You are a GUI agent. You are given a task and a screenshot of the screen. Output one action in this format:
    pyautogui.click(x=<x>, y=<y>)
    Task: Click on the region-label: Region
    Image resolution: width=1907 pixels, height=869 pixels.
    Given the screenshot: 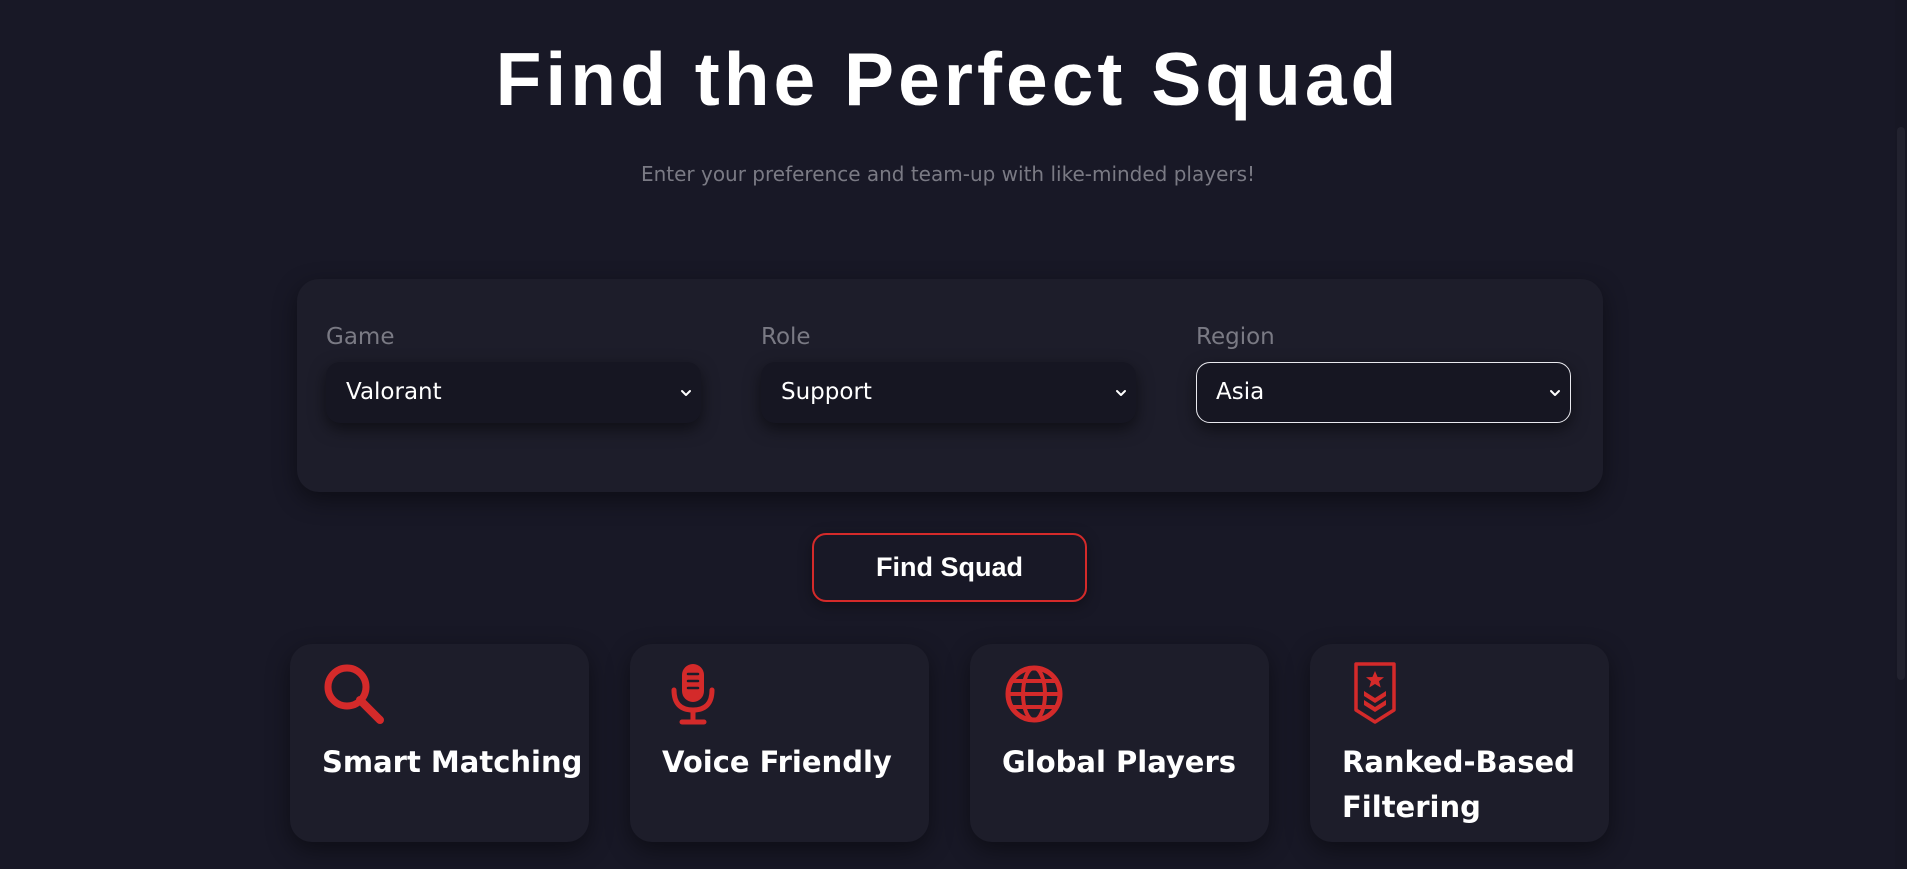 What is the action you would take?
    pyautogui.click(x=1235, y=337)
    